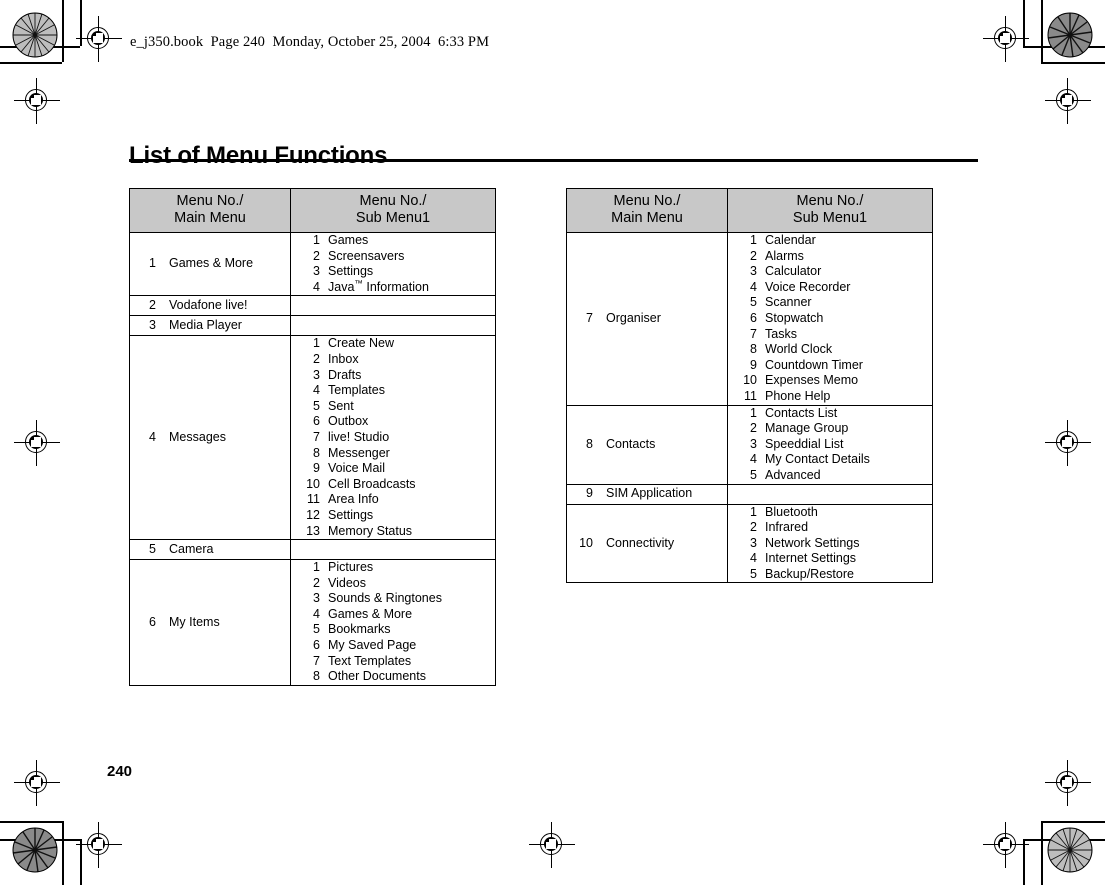 This screenshot has height=885, width=1105. What do you see at coordinates (812, 542) in the screenshot?
I see `sub-menu-label: Network Settings` at bounding box center [812, 542].